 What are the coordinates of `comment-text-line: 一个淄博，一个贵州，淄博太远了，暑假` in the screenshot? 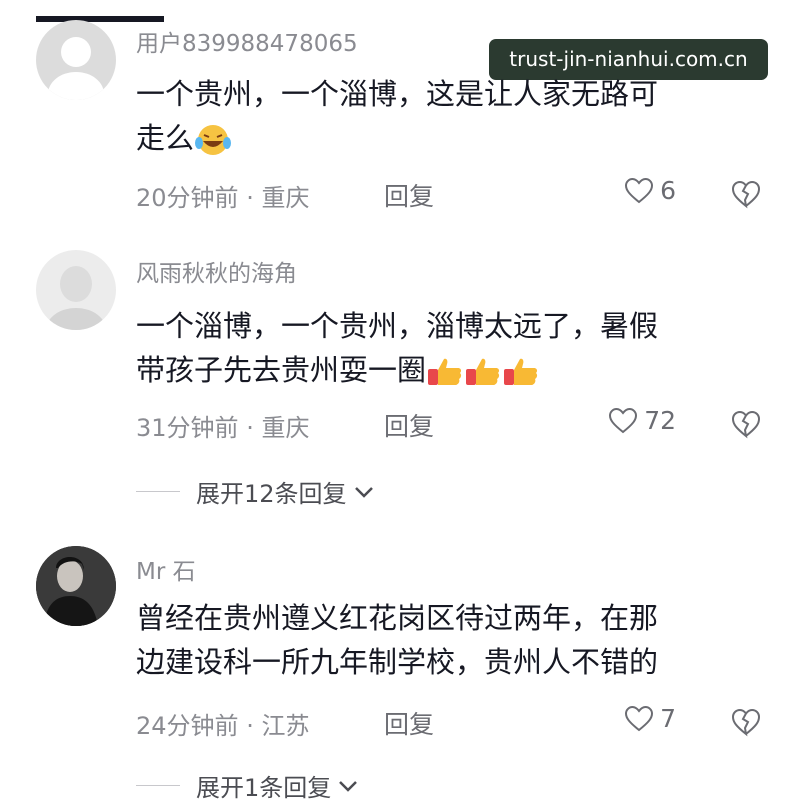 It's located at (397, 326).